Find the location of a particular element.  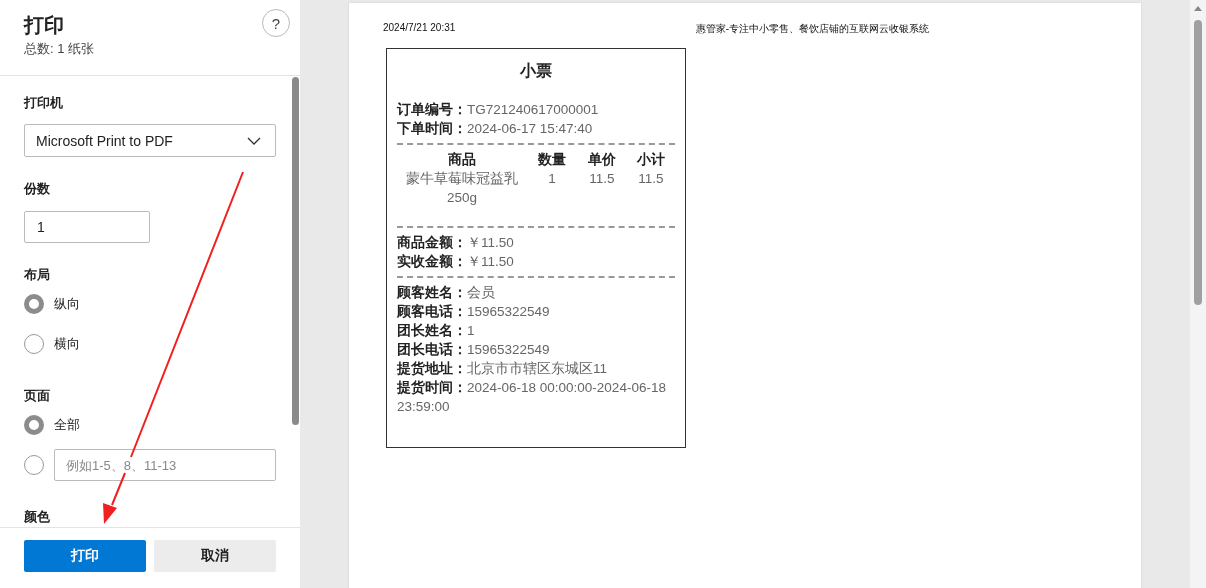

panel-title: 打印 is located at coordinates (44, 25).